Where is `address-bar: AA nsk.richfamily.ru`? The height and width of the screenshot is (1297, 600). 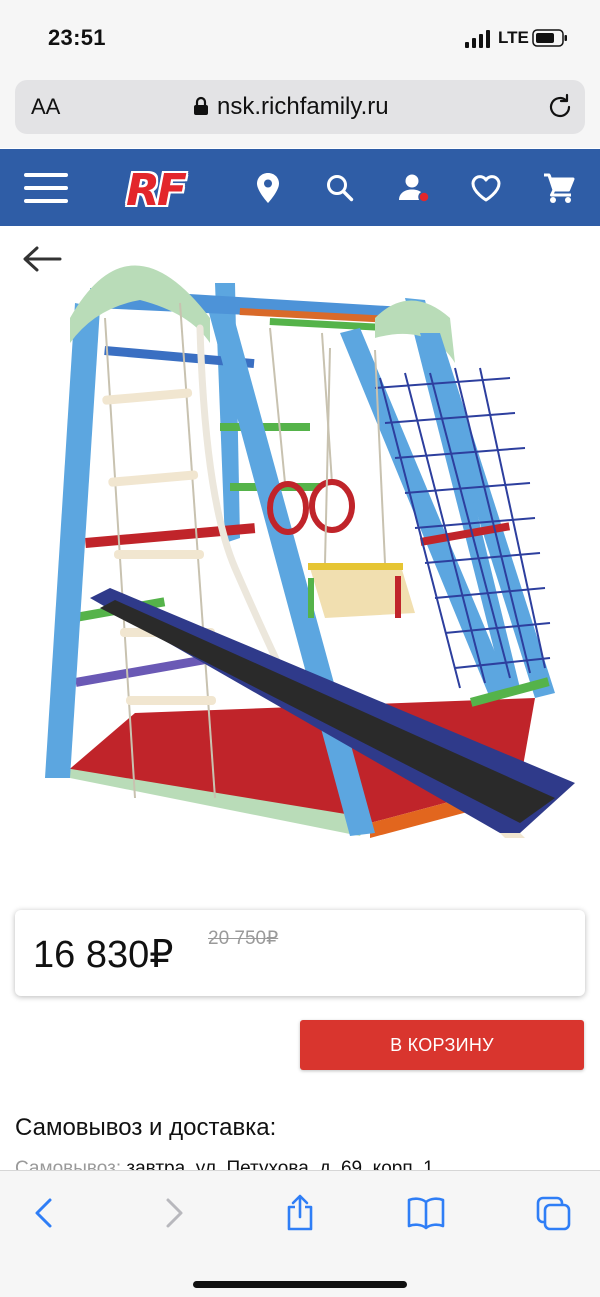
address-bar: AA nsk.richfamily.ru is located at coordinates (300, 107).